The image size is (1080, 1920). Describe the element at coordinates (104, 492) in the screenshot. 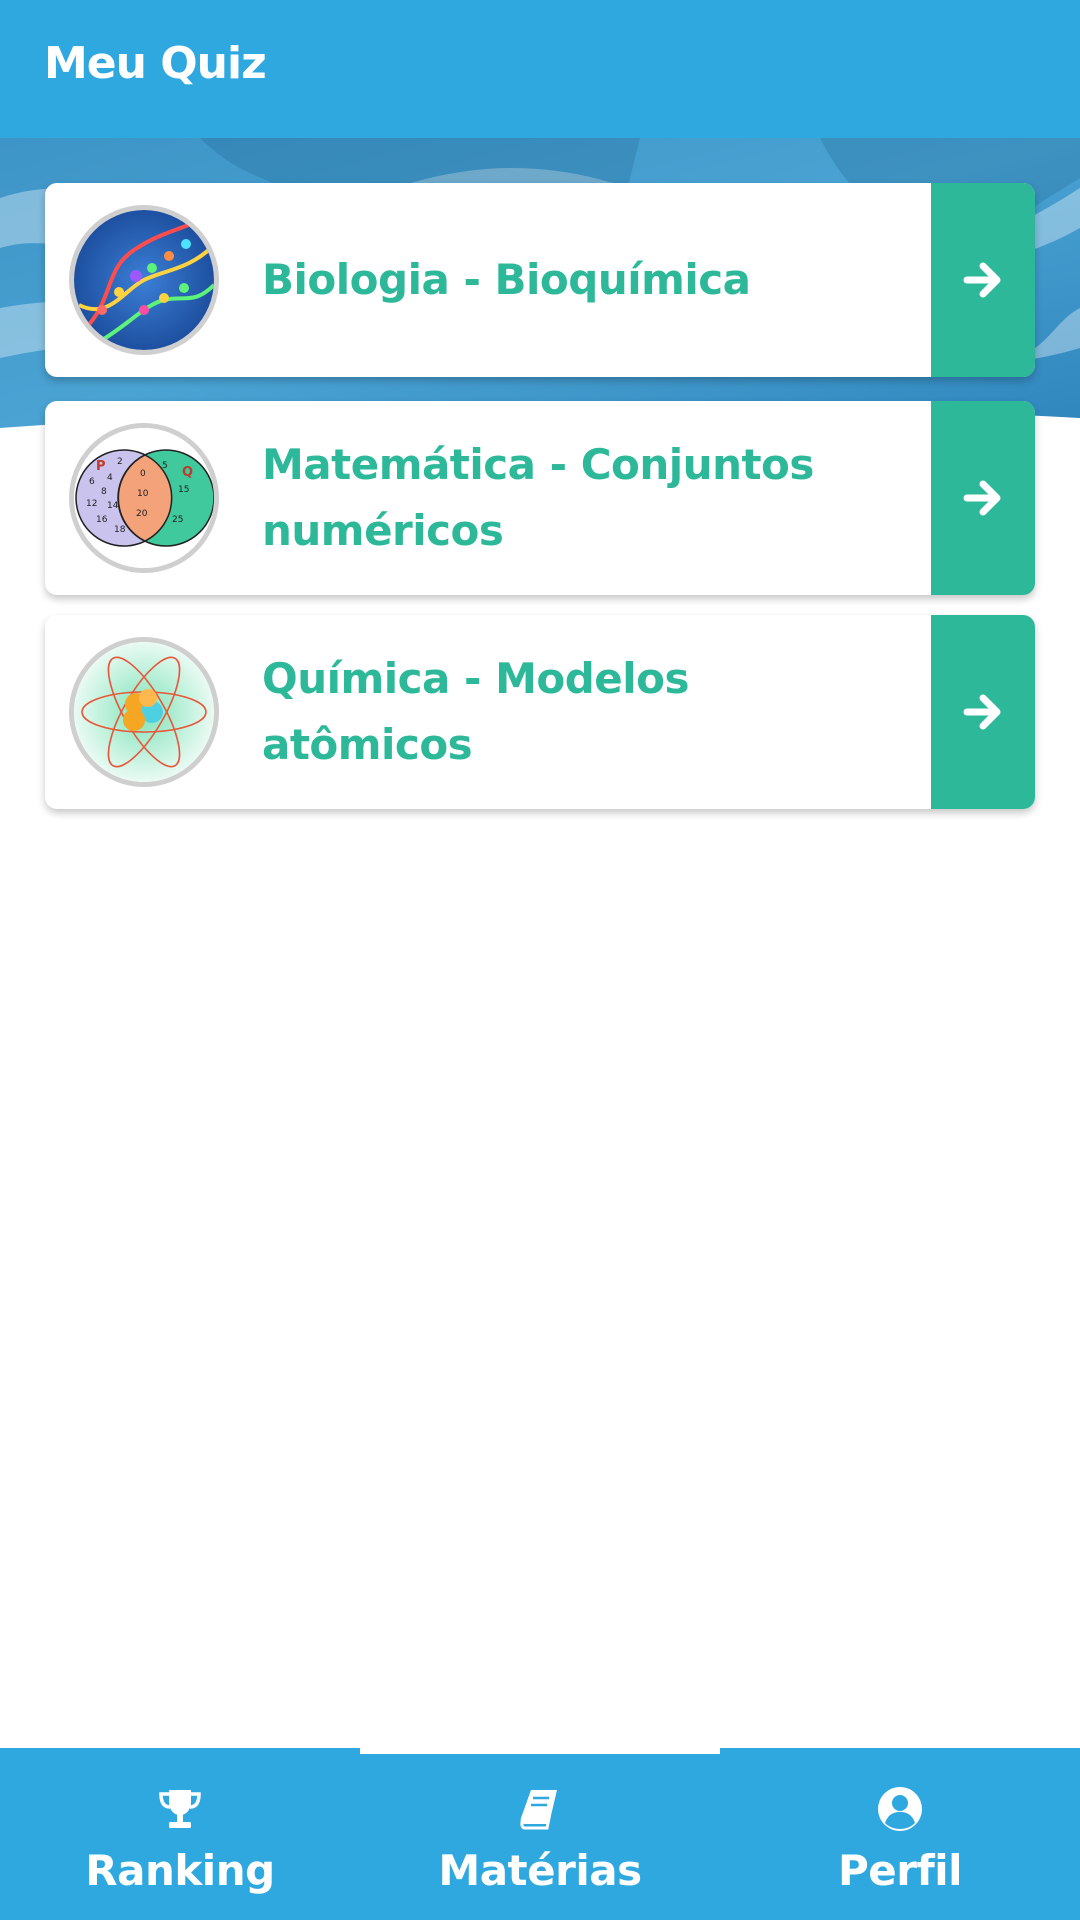

I see `venn-value: 8` at that location.